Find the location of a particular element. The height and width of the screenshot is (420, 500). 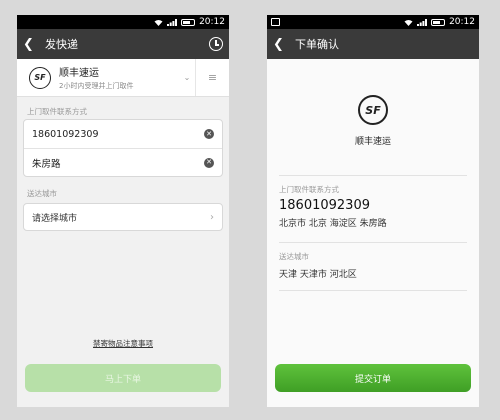

destination-section-label: 送达城市 is located at coordinates (42, 193).